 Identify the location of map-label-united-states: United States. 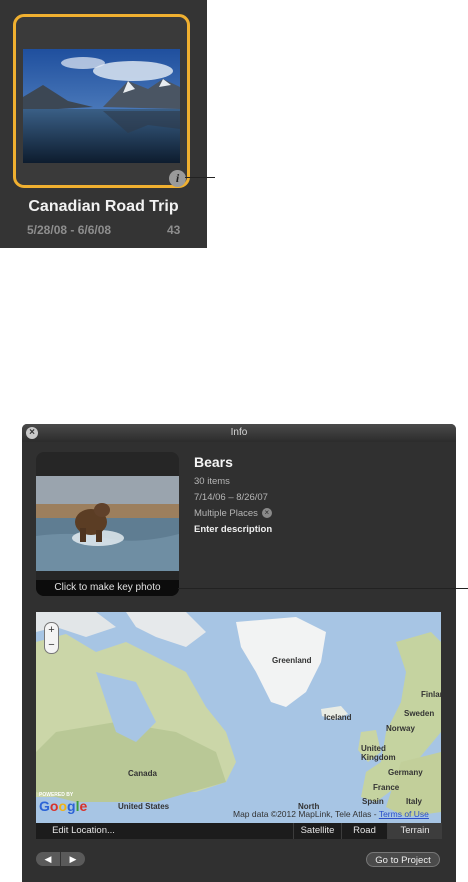
(144, 806).